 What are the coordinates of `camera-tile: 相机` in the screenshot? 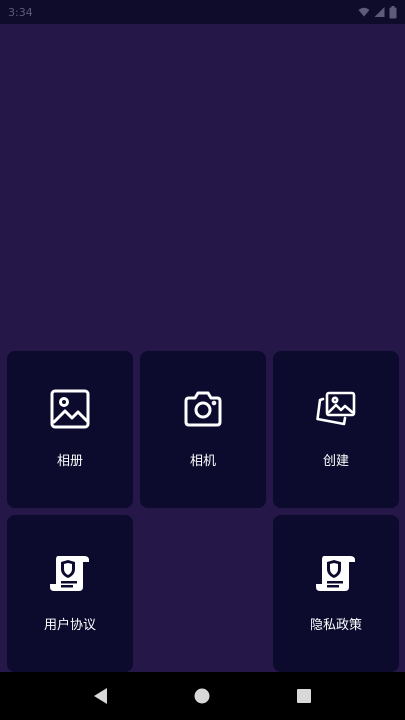 It's located at (203, 429).